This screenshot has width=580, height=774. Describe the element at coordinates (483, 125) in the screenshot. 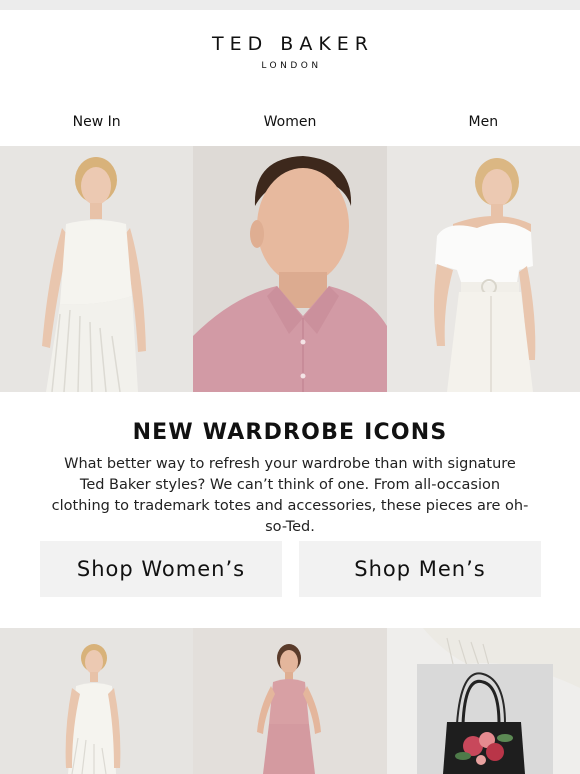

I see `nav-item-men: Men` at that location.